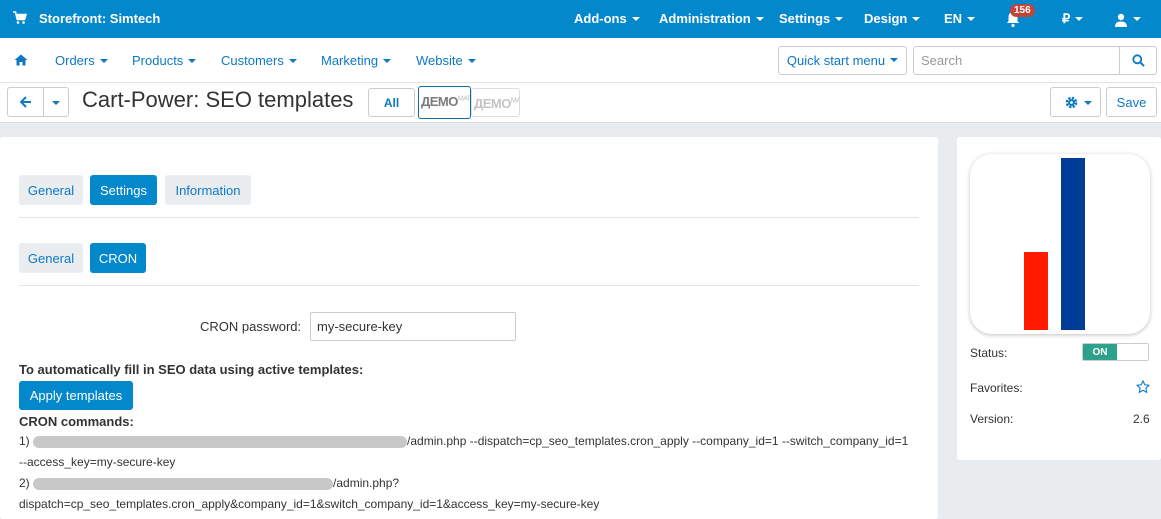 Image resolution: width=1161 pixels, height=519 pixels. I want to click on search-input: Search, so click(1016, 60).